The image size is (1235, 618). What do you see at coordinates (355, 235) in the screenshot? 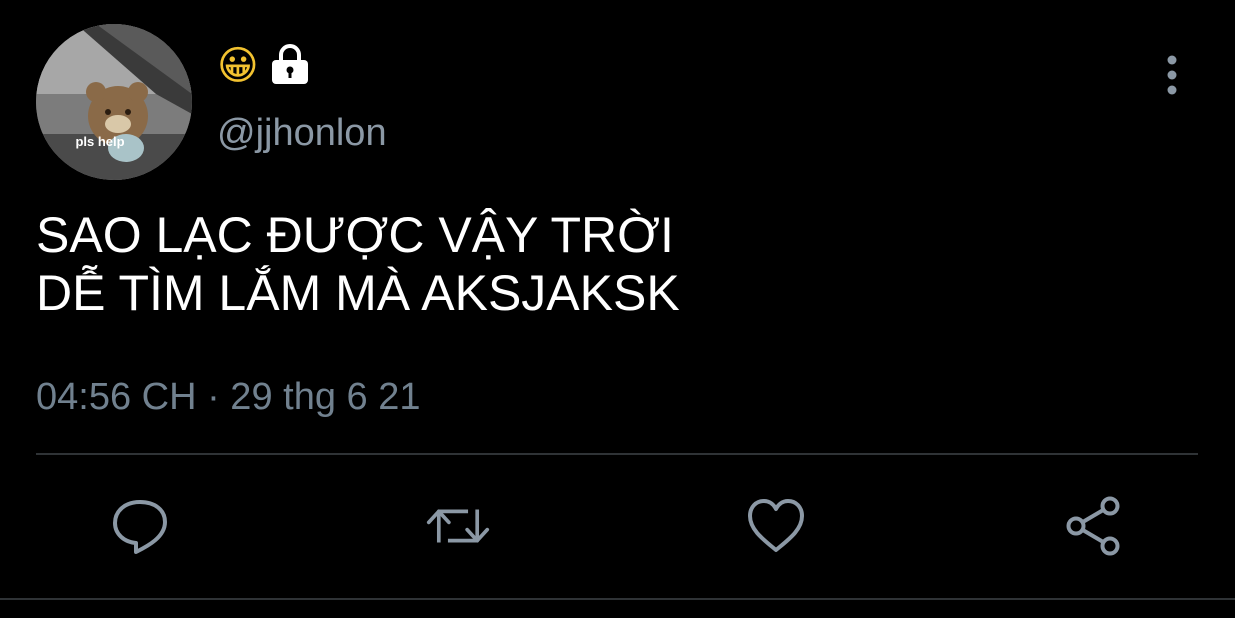
I see `tweet-text-line: SAO LẠC ĐƯỢC VẬY TRỜI` at bounding box center [355, 235].